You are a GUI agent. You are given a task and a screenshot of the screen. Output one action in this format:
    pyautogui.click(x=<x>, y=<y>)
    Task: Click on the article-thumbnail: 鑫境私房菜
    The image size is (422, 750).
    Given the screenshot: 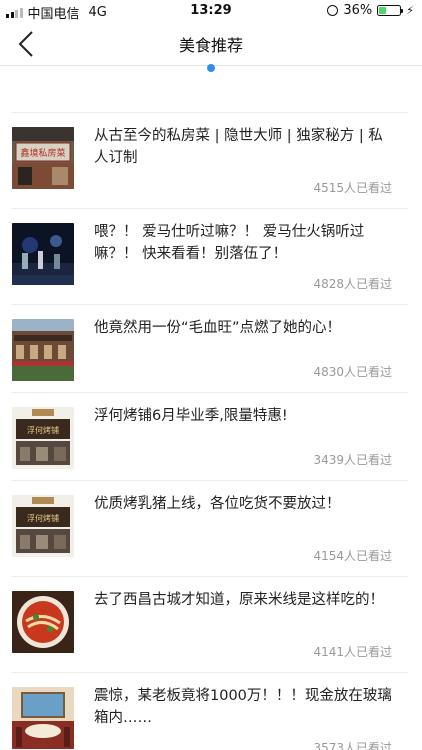 What is the action you would take?
    pyautogui.click(x=43, y=158)
    